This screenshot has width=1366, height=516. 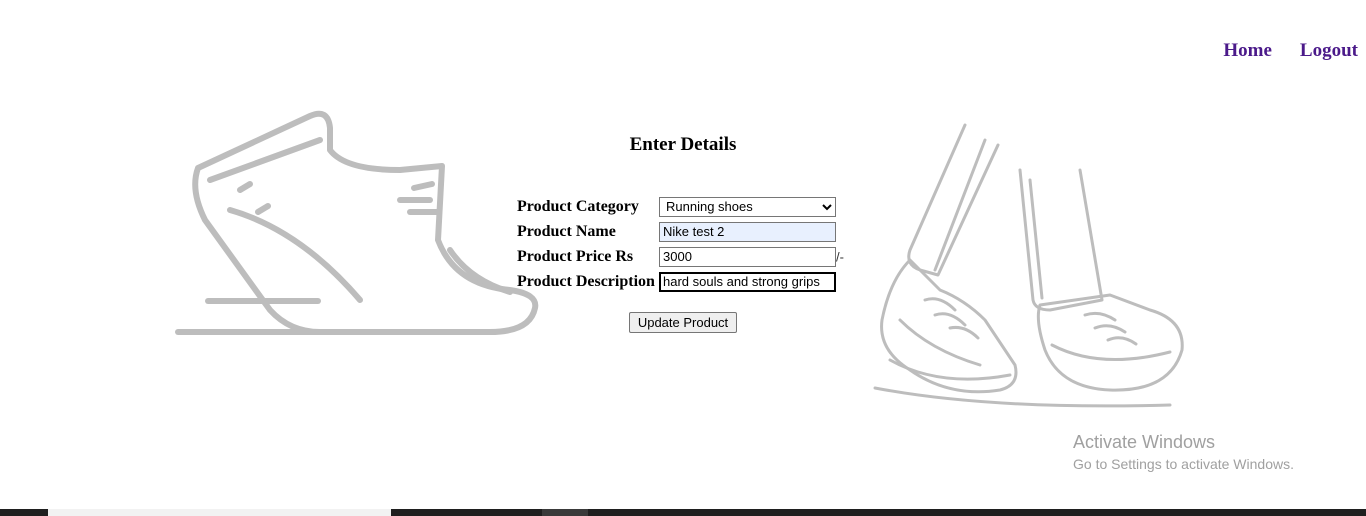 I want to click on activate-subtitle: Go to Settings to activate Windows., so click(x=1183, y=464).